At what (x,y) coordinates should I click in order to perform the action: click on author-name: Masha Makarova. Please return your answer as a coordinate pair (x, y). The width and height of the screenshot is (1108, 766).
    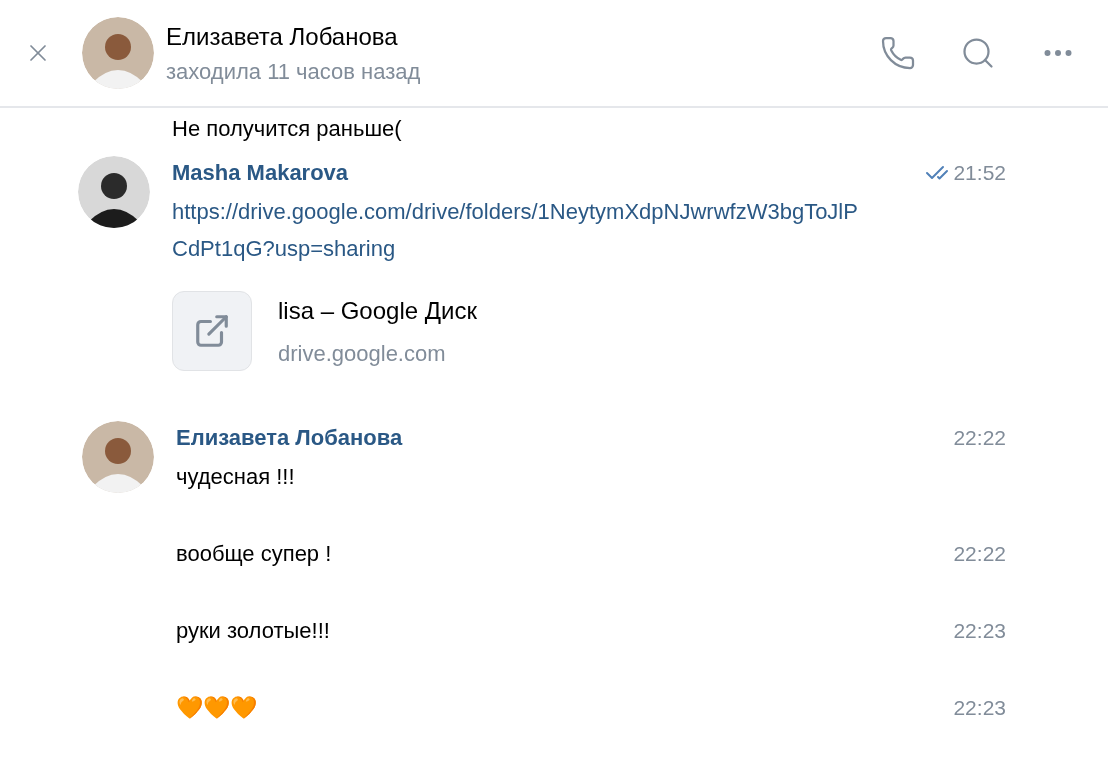
    Looking at the image, I should click on (260, 172).